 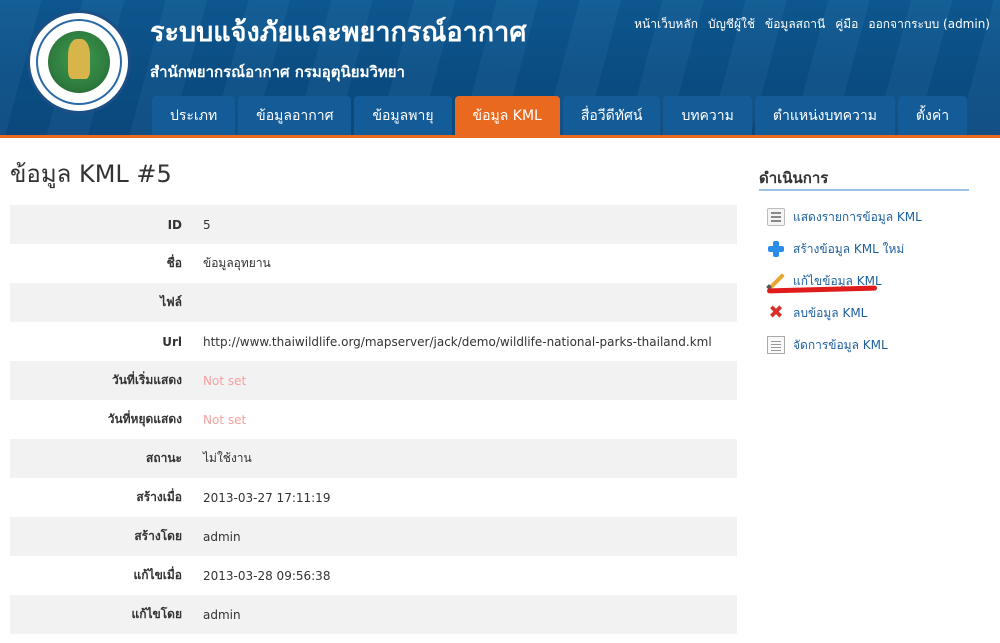 I want to click on op-list-kml: แสดงรายการข้อมูล KML, so click(x=877, y=217).